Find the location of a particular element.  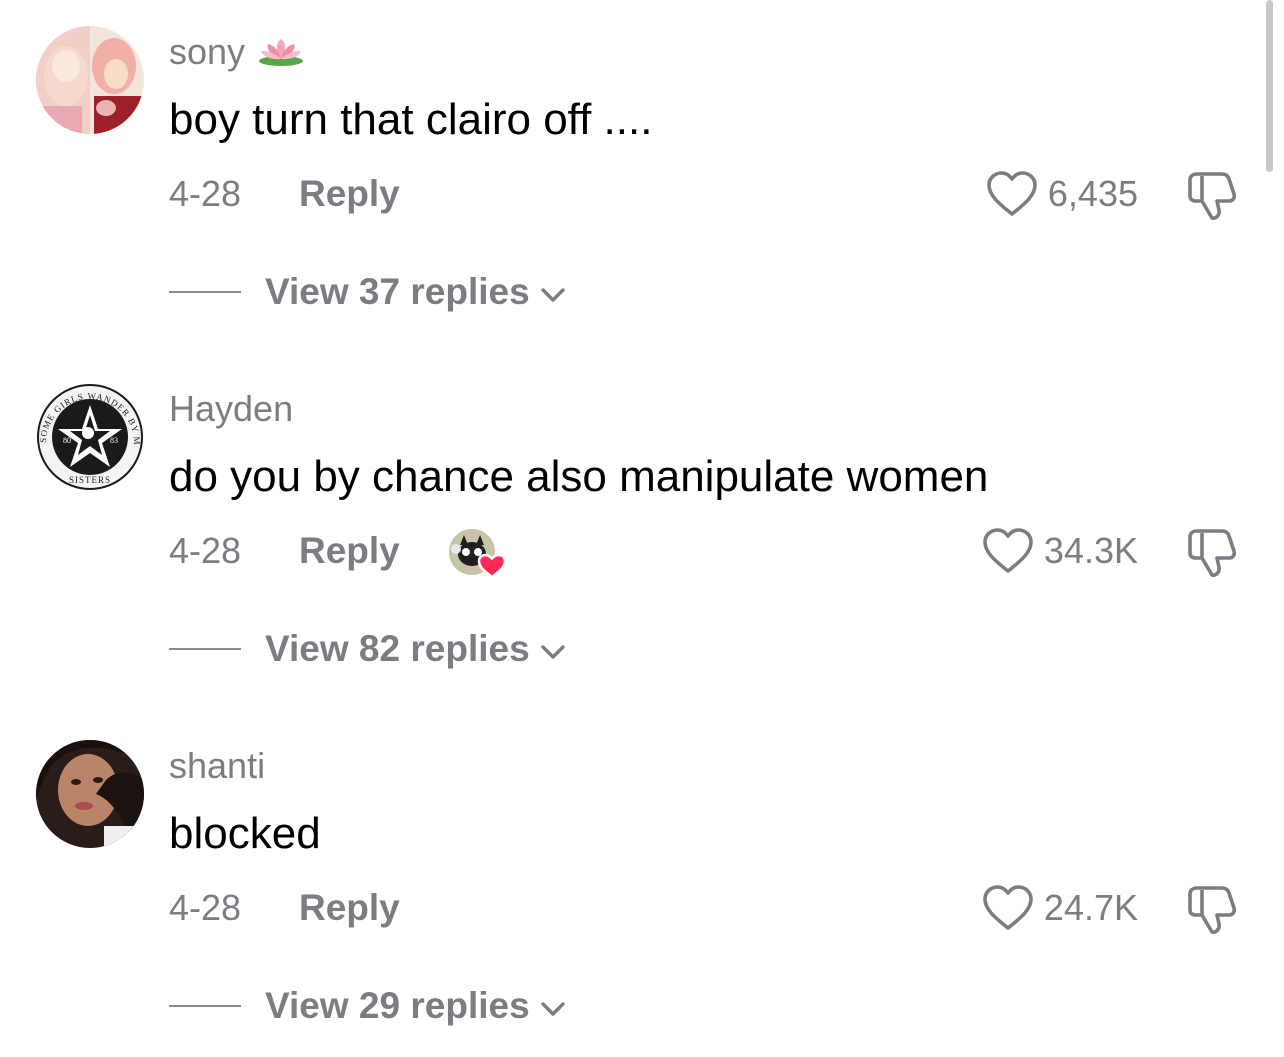

like-count: 34.3K is located at coordinates (1090, 550).